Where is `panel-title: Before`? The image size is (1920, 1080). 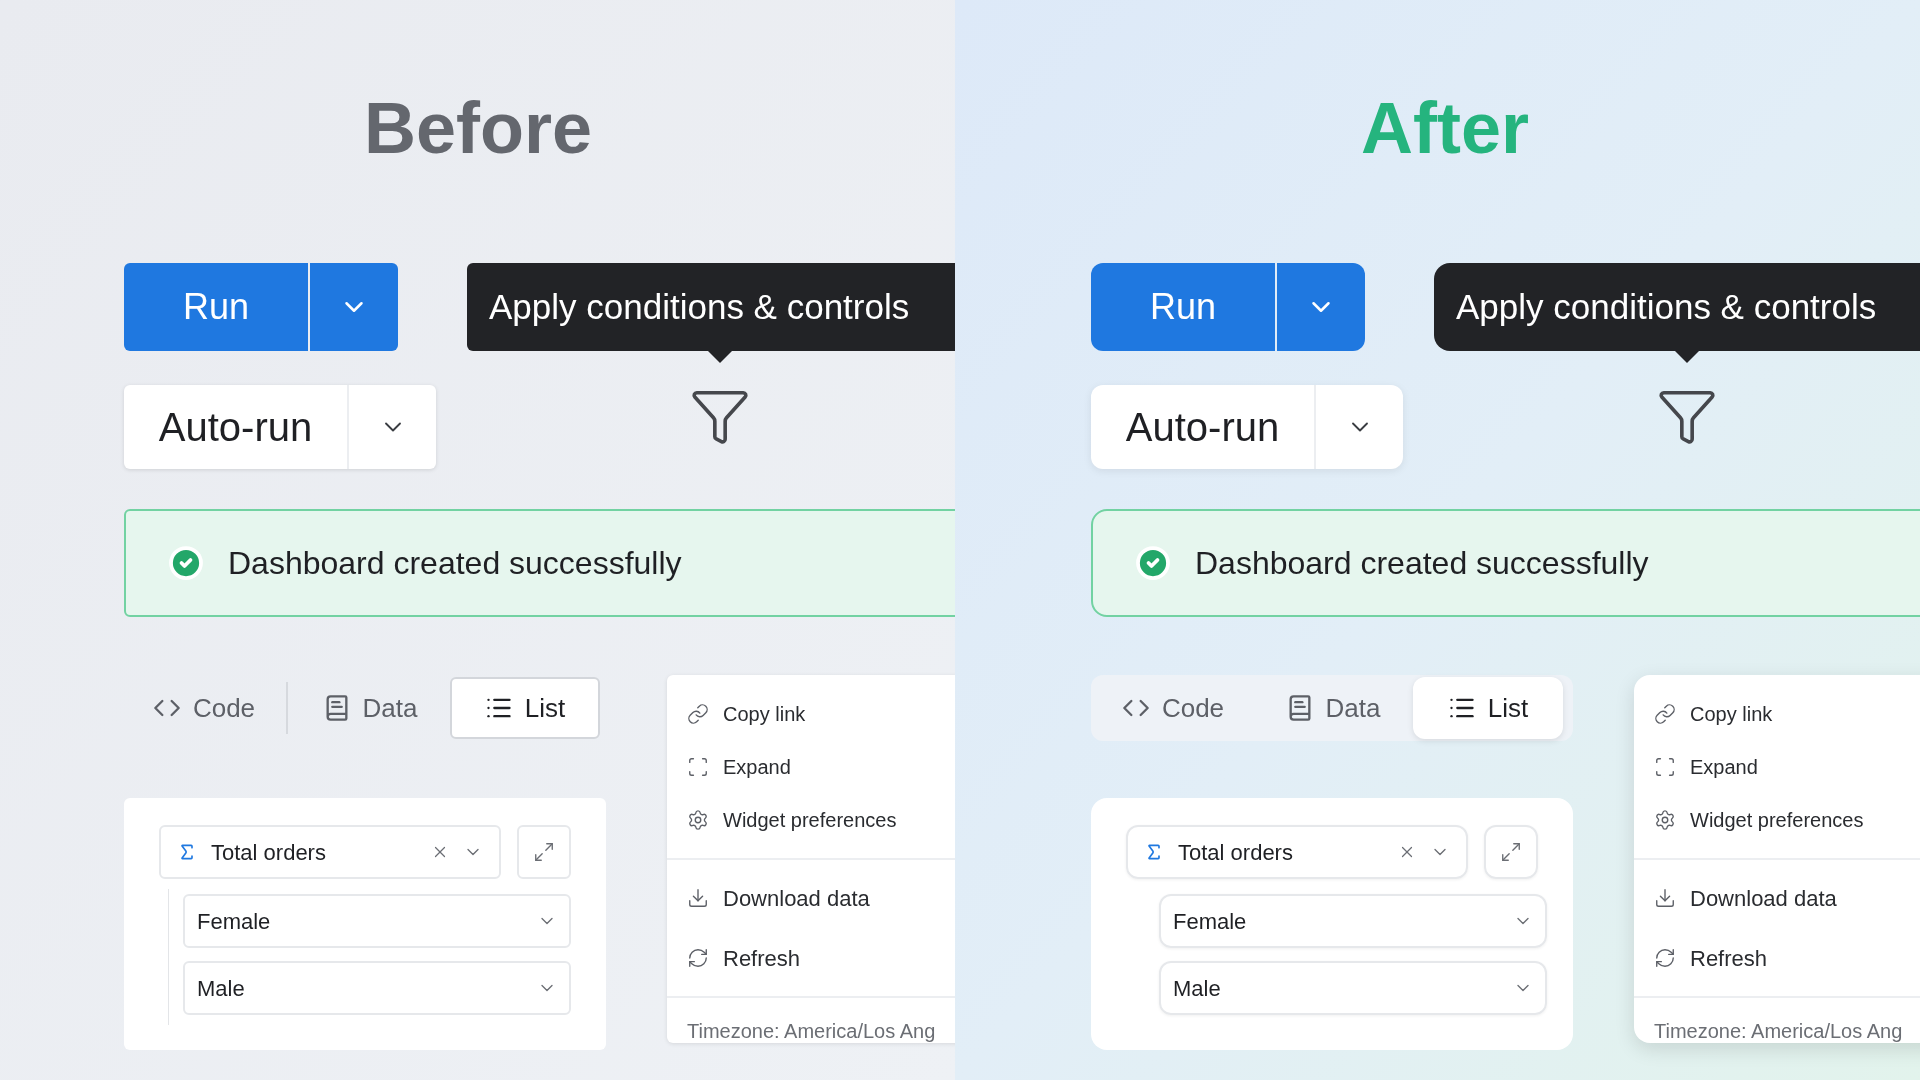 panel-title: Before is located at coordinates (478, 128).